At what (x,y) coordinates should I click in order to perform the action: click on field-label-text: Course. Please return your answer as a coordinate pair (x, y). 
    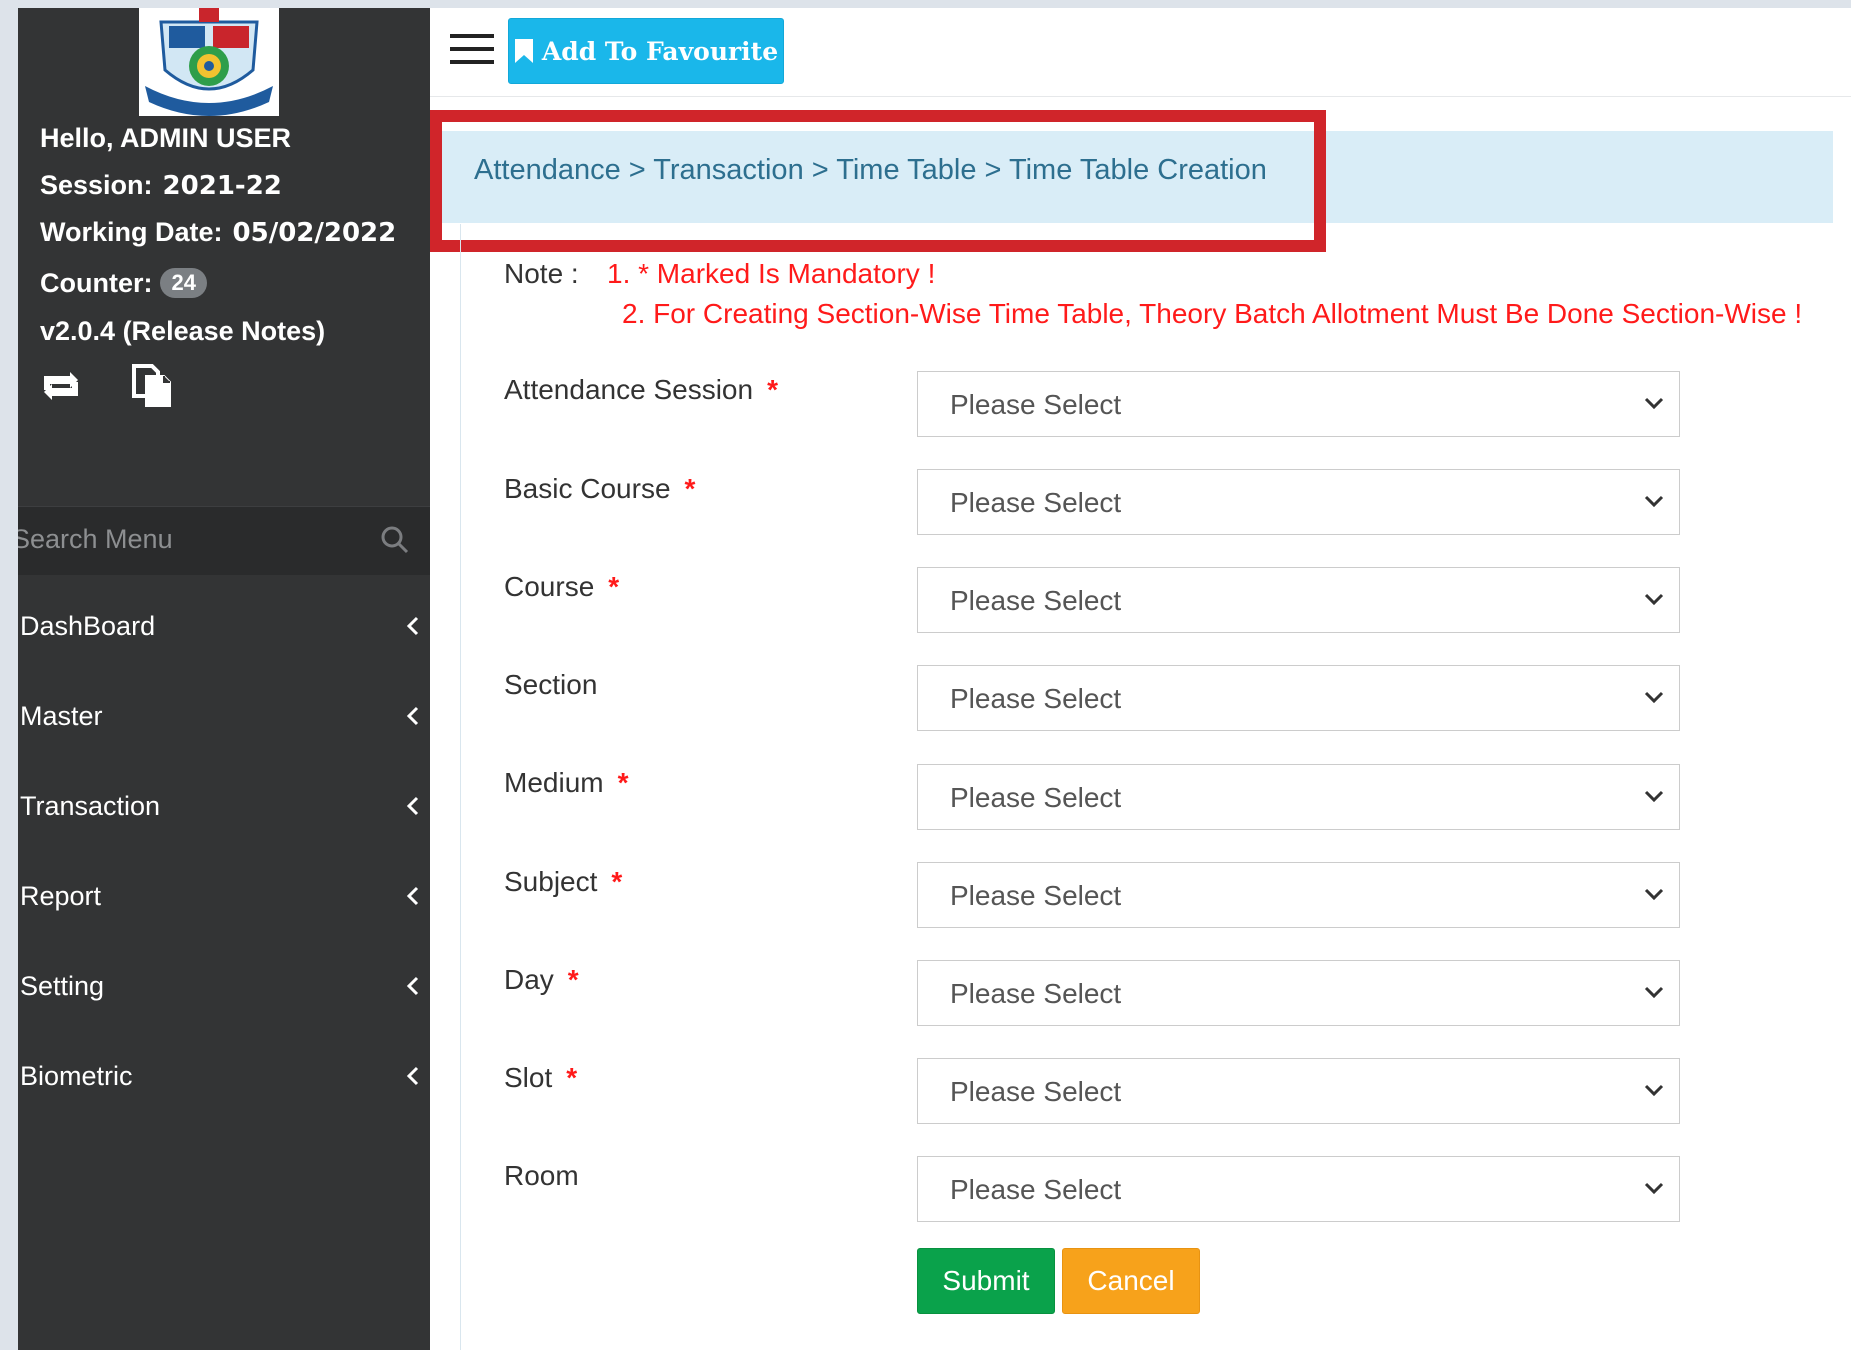
    Looking at the image, I should click on (549, 586).